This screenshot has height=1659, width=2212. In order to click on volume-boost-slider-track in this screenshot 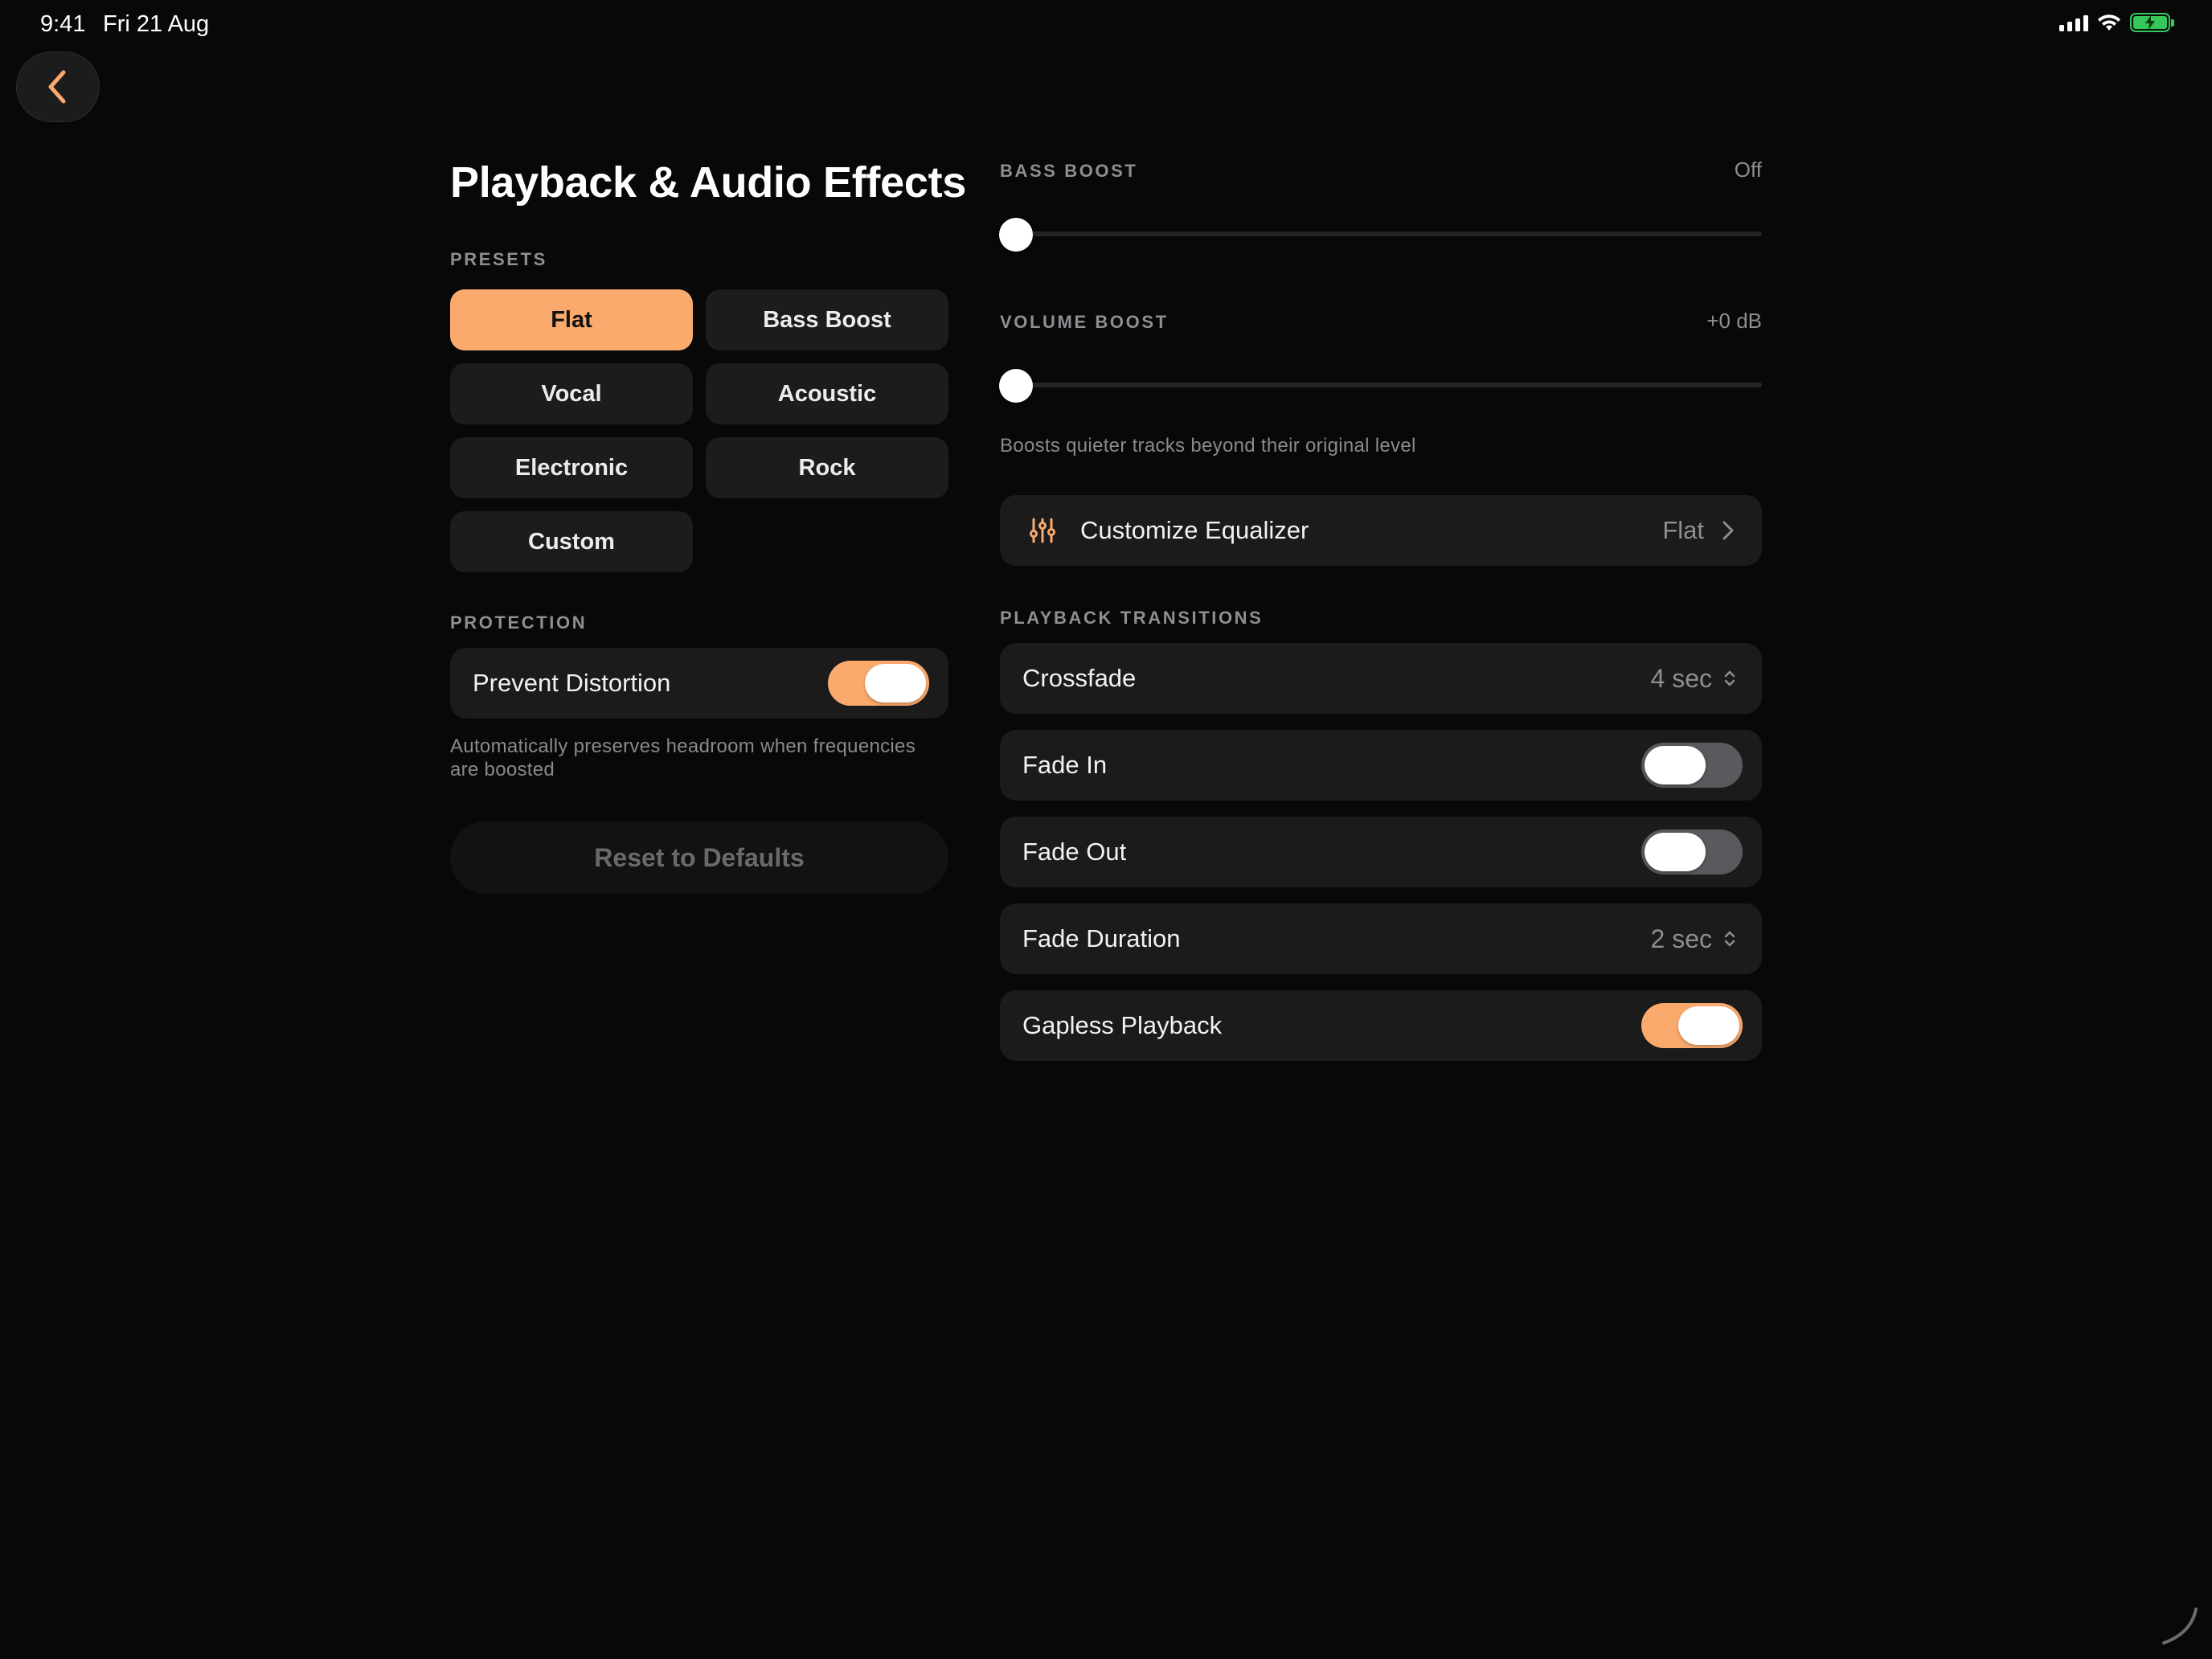, I will do `click(1381, 385)`.